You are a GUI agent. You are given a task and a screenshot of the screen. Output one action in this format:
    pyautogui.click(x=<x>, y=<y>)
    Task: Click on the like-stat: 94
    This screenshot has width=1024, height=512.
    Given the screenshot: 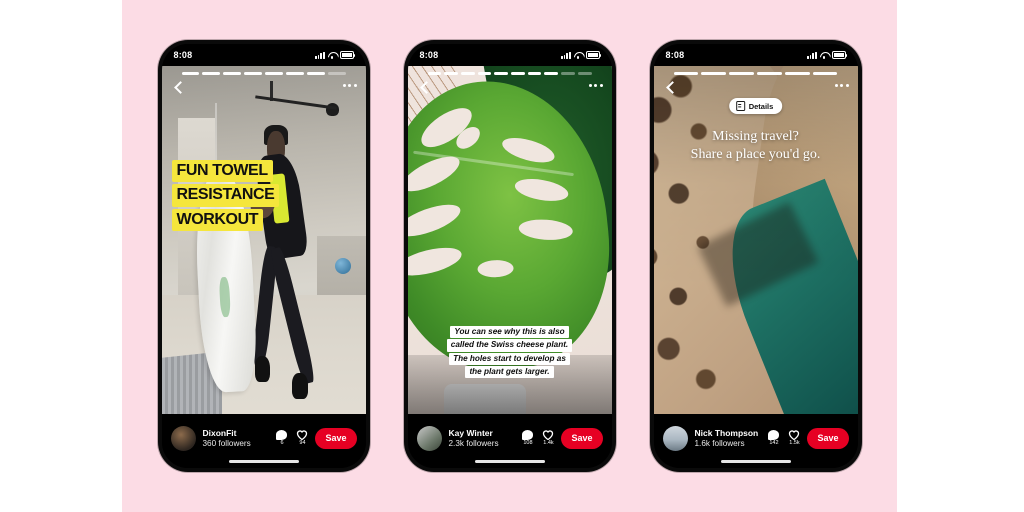 What is the action you would take?
    pyautogui.click(x=302, y=438)
    